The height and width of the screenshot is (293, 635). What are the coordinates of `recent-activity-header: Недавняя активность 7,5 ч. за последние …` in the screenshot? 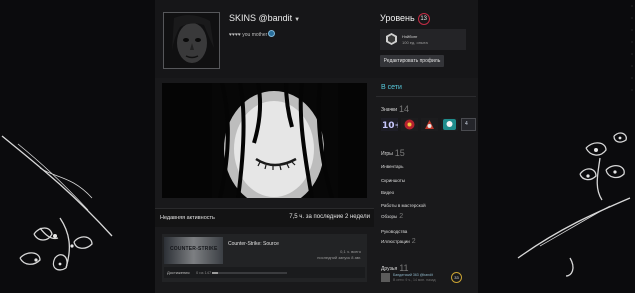 It's located at (264, 217).